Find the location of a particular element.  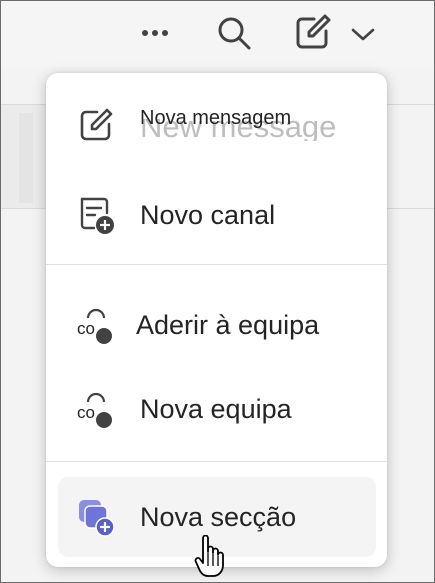

hand-pointer-icon is located at coordinates (209, 556).